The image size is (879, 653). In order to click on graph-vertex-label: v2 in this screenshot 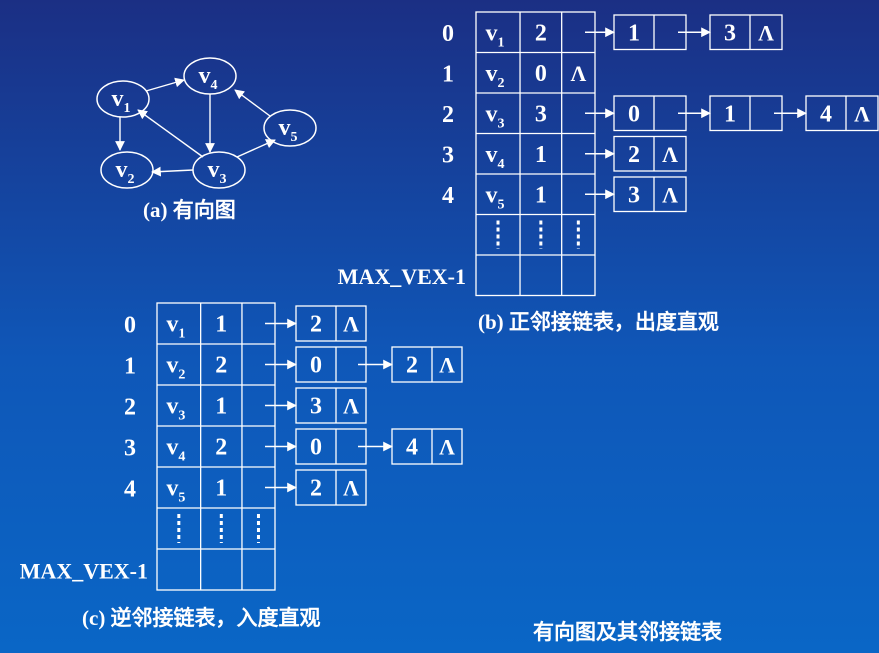, I will do `click(125, 172)`.